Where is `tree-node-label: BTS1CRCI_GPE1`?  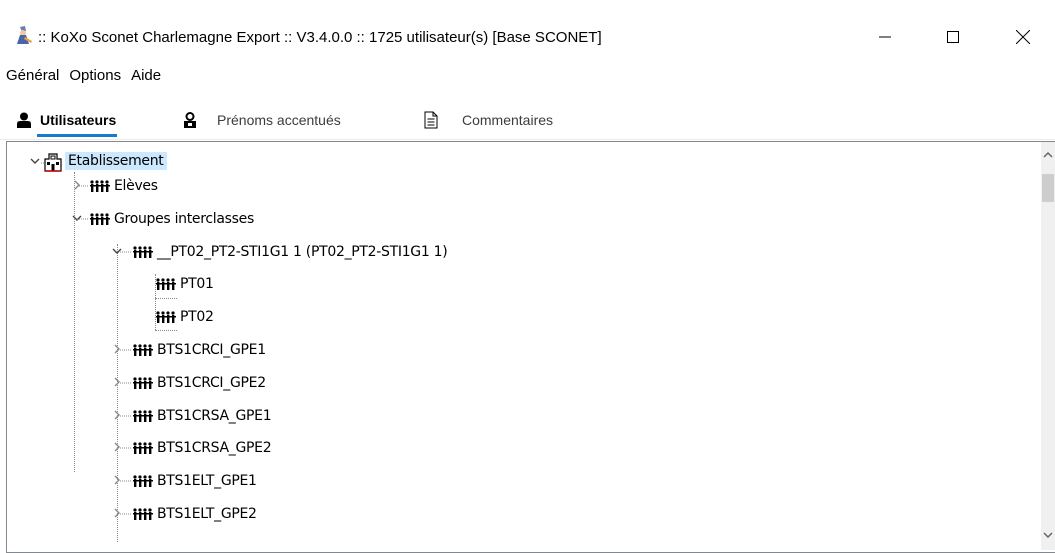
tree-node-label: BTS1CRCI_GPE1 is located at coordinates (211, 350).